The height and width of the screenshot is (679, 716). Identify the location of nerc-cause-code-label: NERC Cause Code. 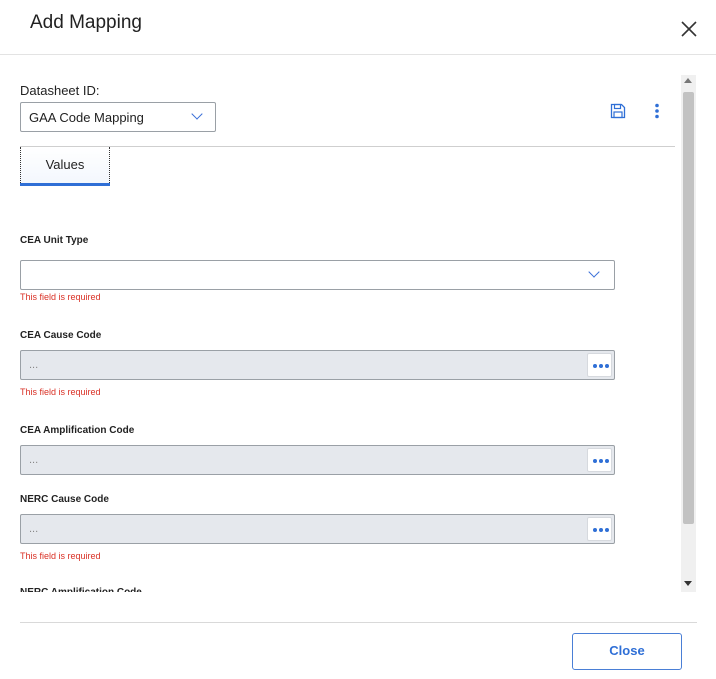
(64, 499).